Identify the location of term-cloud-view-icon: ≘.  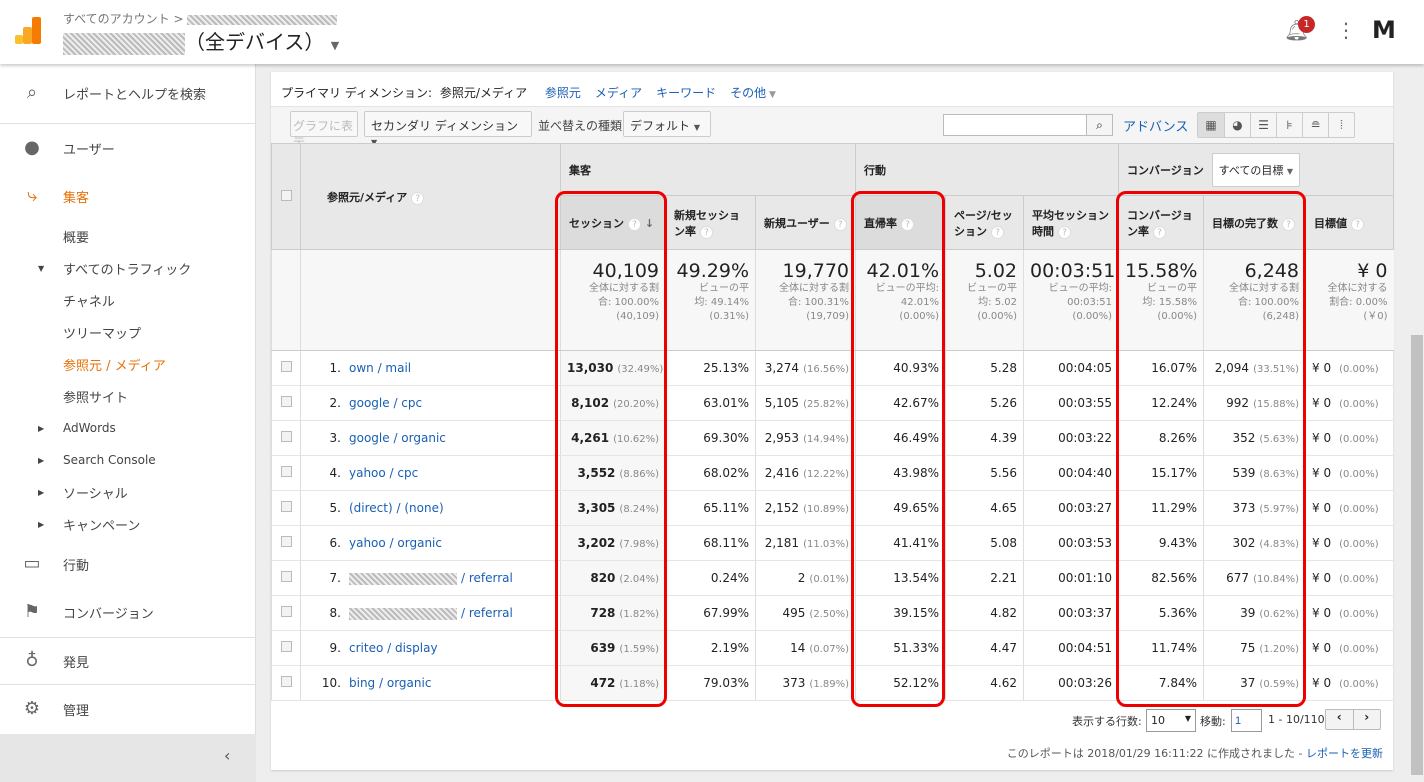
(1315, 125).